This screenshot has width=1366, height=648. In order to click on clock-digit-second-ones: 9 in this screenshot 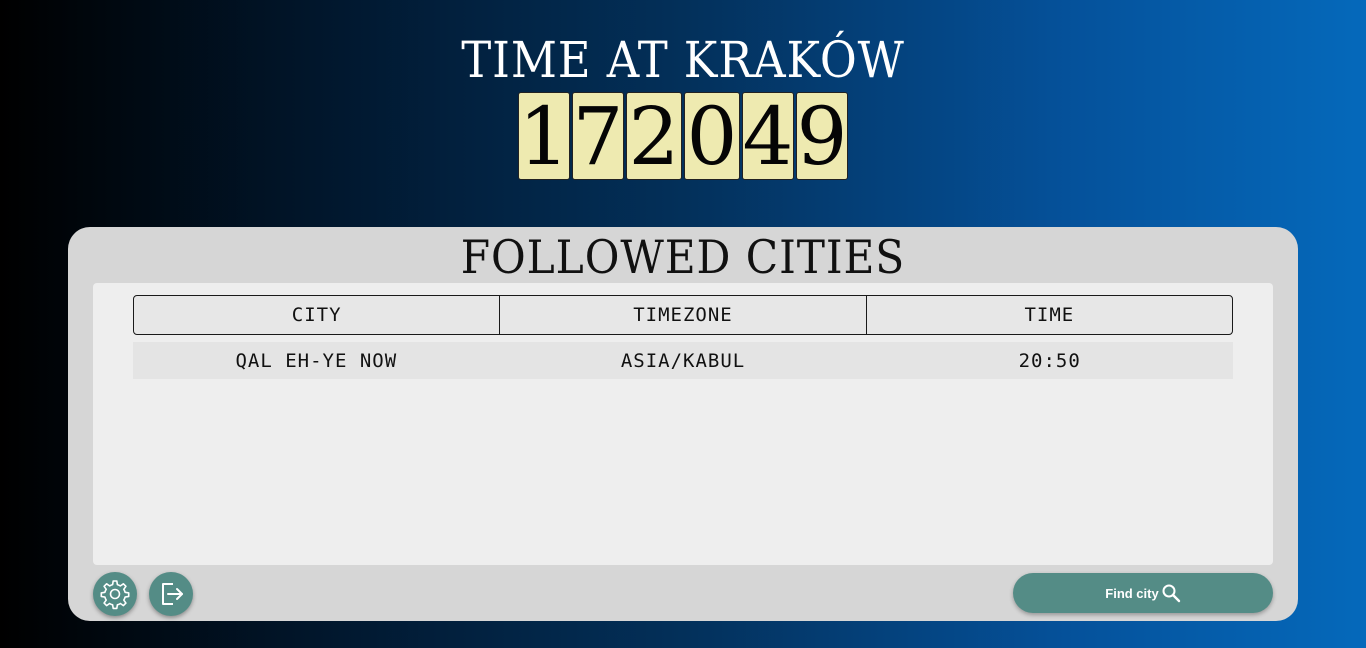, I will do `click(822, 136)`.